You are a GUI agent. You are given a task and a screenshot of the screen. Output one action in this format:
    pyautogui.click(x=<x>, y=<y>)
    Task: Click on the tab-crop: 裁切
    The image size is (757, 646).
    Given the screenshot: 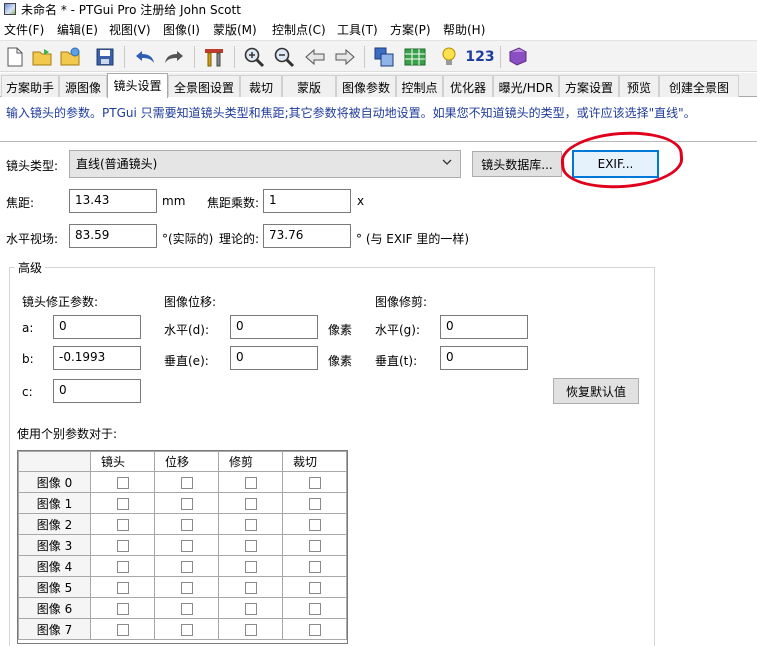 What is the action you would take?
    pyautogui.click(x=261, y=86)
    